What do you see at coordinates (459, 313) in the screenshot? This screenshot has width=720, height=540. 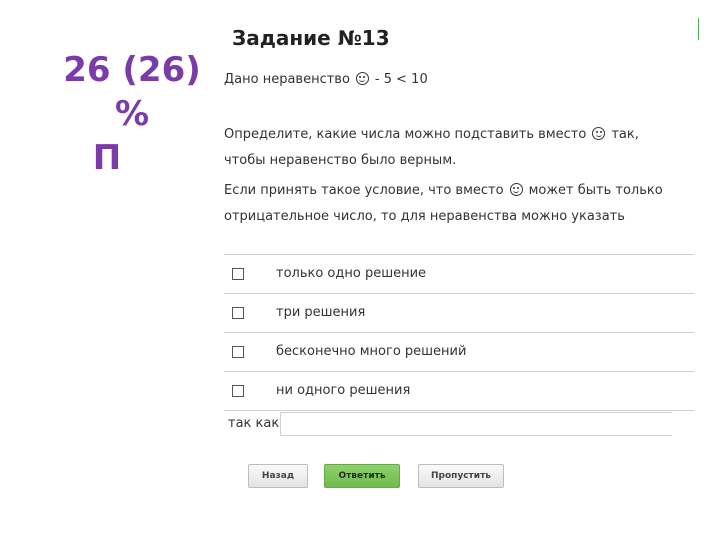 I see `answer-option: три решения` at bounding box center [459, 313].